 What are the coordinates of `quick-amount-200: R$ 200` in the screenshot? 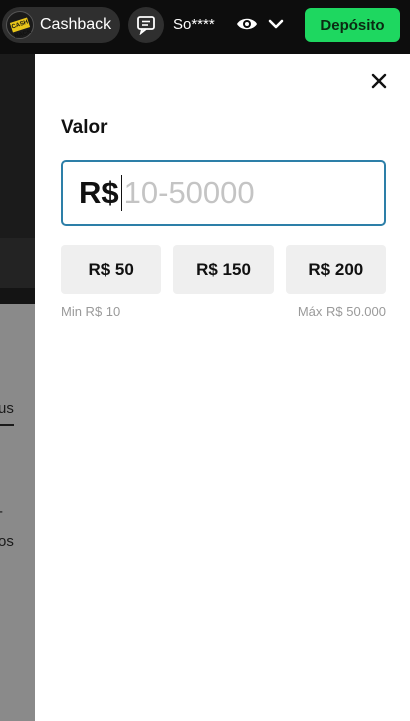 It's located at (335, 269).